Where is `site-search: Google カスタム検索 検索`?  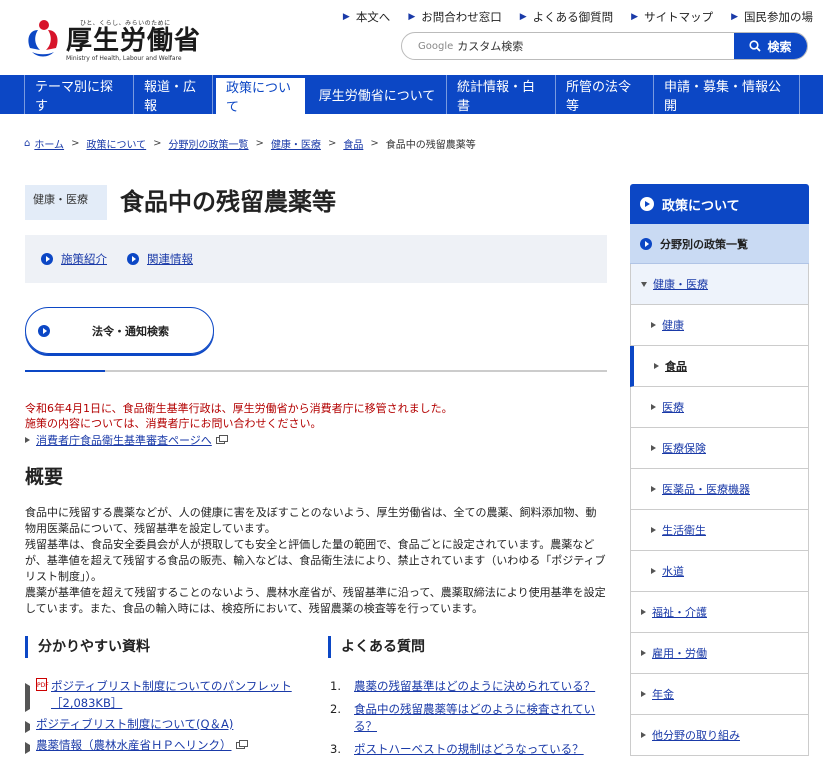
site-search: Google カスタム検索 検索 is located at coordinates (604, 46).